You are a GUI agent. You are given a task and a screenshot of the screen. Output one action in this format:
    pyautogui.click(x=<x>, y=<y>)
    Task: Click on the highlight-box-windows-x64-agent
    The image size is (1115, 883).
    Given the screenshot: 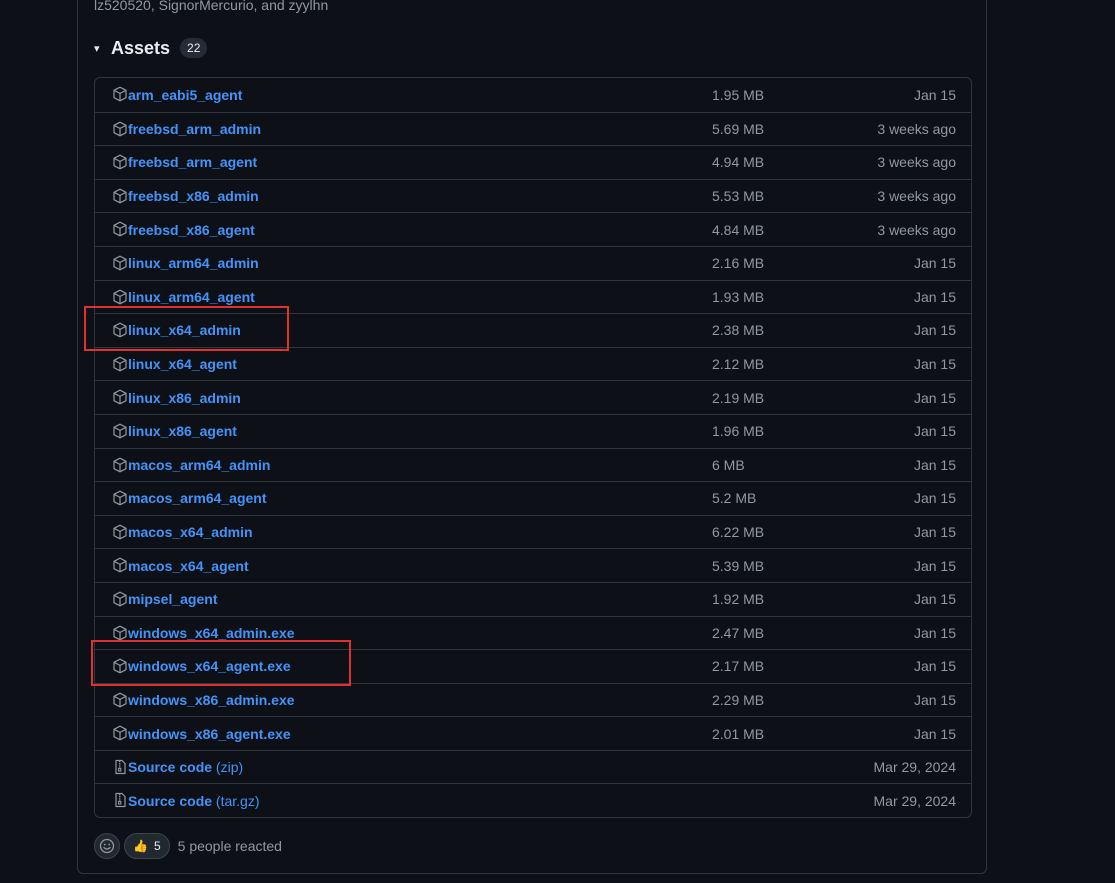 What is the action you would take?
    pyautogui.click(x=221, y=663)
    